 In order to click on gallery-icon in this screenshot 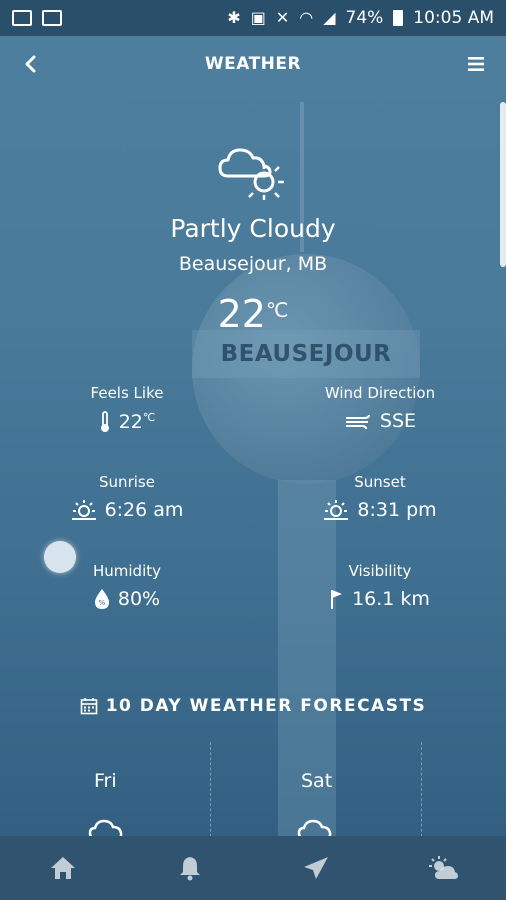, I will do `click(22, 18)`.